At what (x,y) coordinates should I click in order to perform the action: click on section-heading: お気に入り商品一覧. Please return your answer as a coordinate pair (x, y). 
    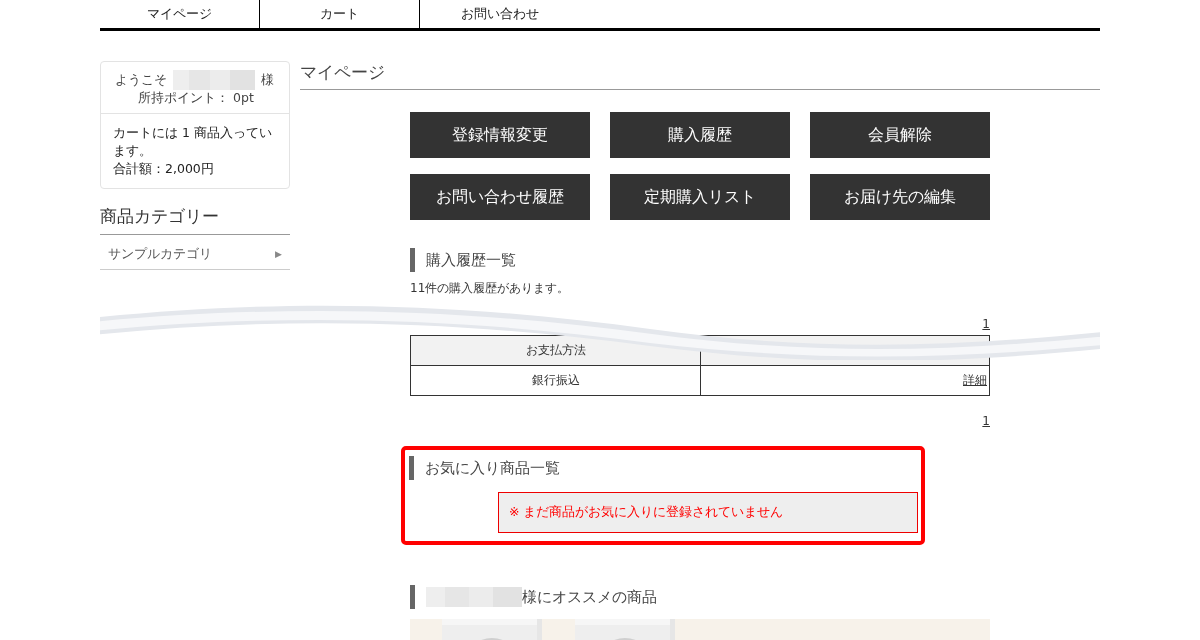
    Looking at the image, I should click on (663, 468).